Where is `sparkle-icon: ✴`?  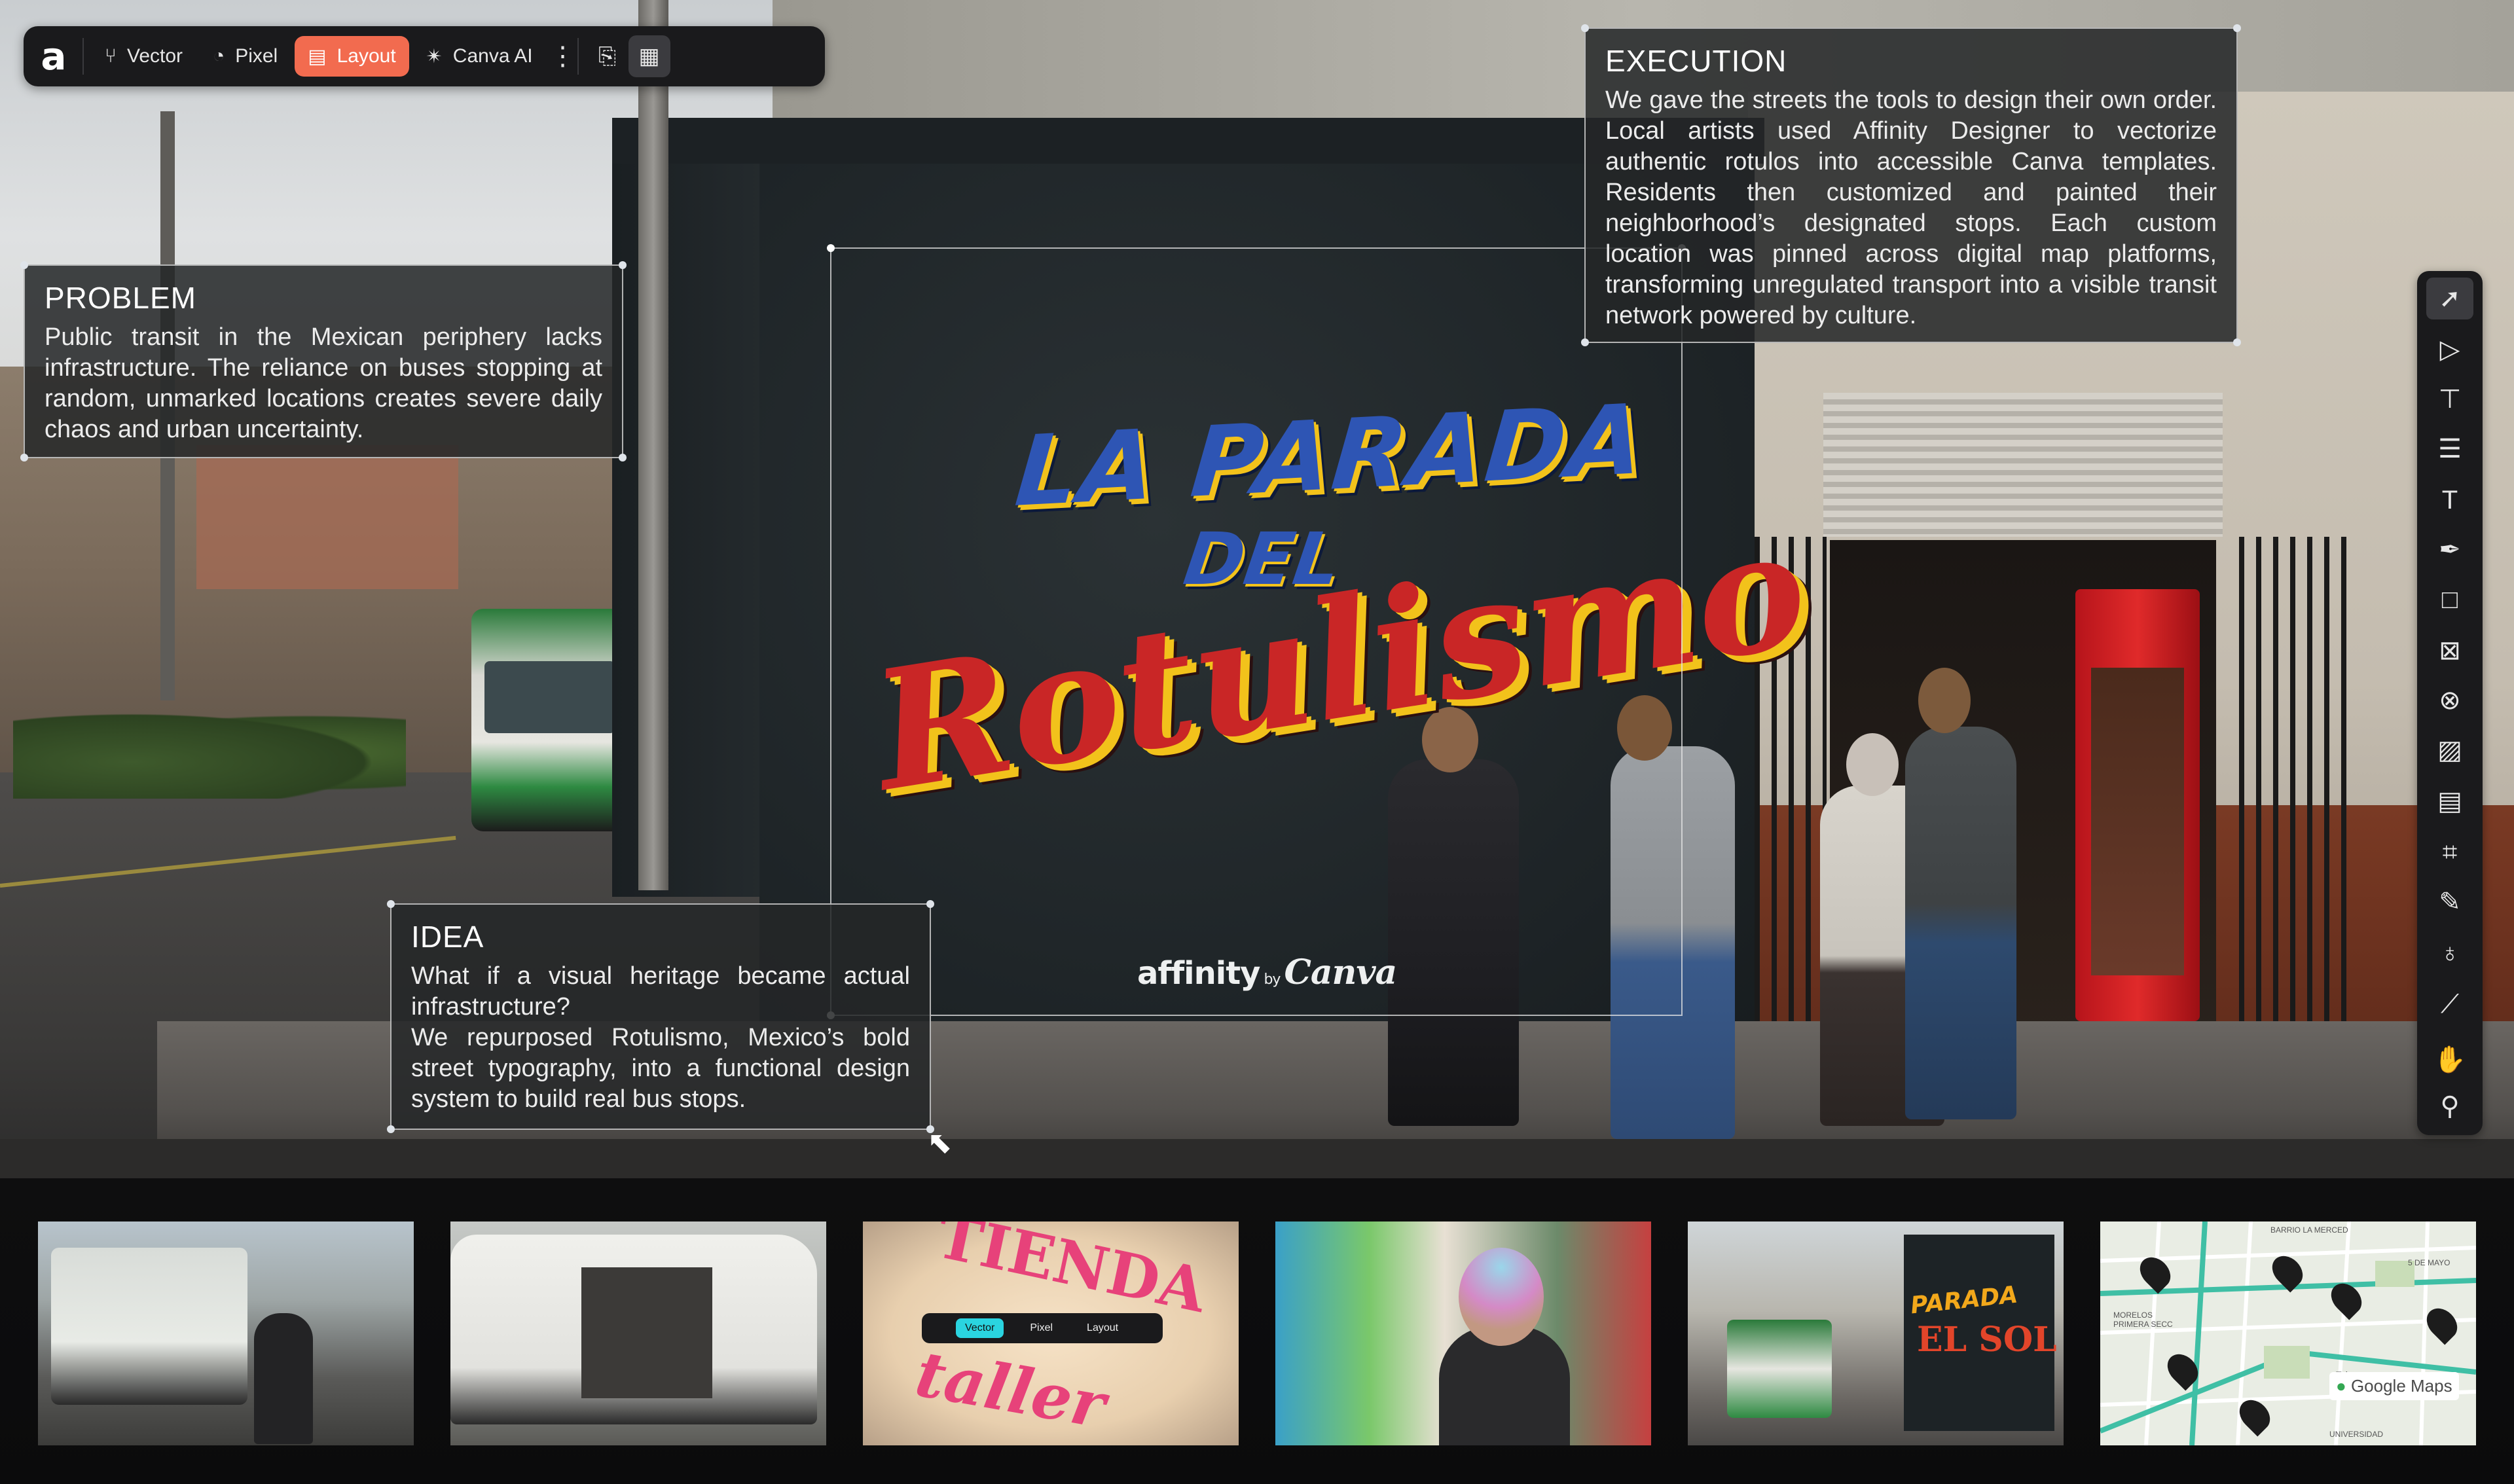 sparkle-icon: ✴ is located at coordinates (434, 56).